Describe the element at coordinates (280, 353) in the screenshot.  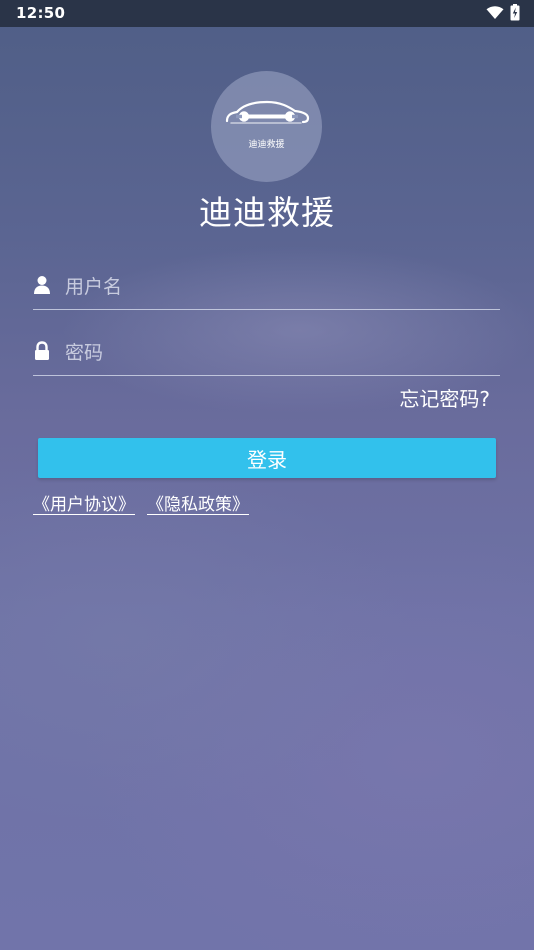
I see `password-input` at that location.